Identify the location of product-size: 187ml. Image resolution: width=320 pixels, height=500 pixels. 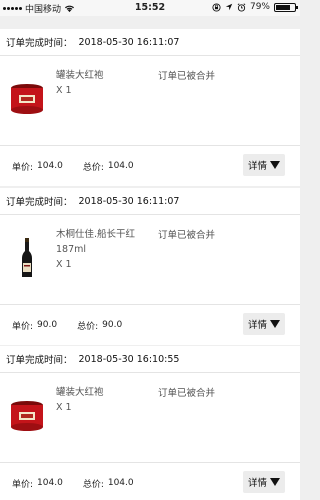
(71, 249).